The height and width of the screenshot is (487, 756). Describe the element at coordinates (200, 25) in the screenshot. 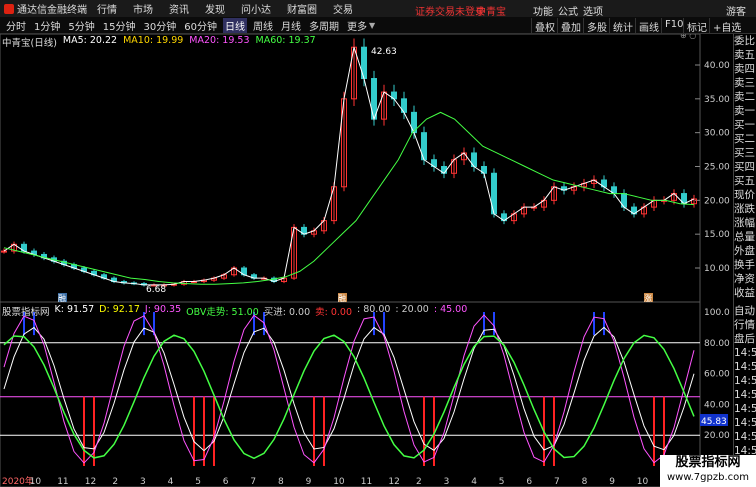

I see `period-60min: 60分钟` at that location.